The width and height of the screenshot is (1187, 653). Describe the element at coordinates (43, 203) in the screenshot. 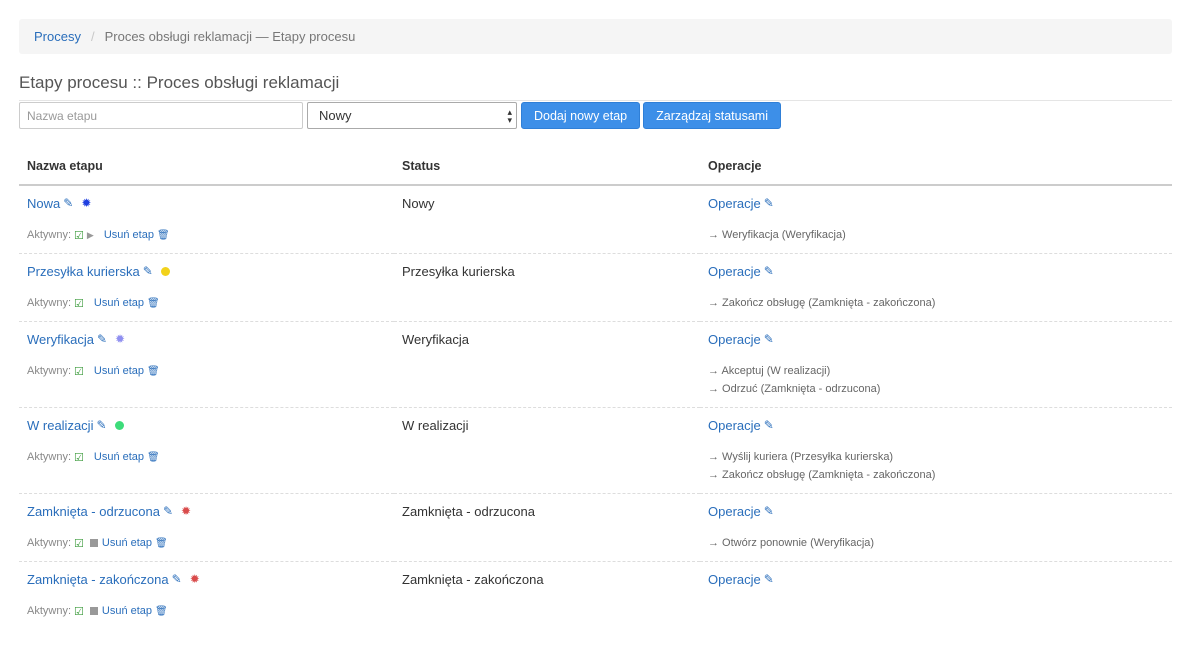

I see `step-name-link: Nowa` at that location.